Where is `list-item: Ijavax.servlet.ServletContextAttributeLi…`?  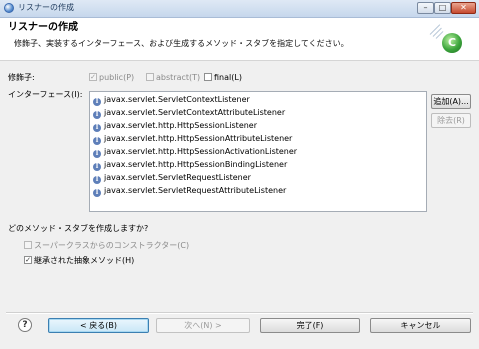
list-item: Ijavax.servlet.ServletContextAttributeLi… is located at coordinates (189, 113).